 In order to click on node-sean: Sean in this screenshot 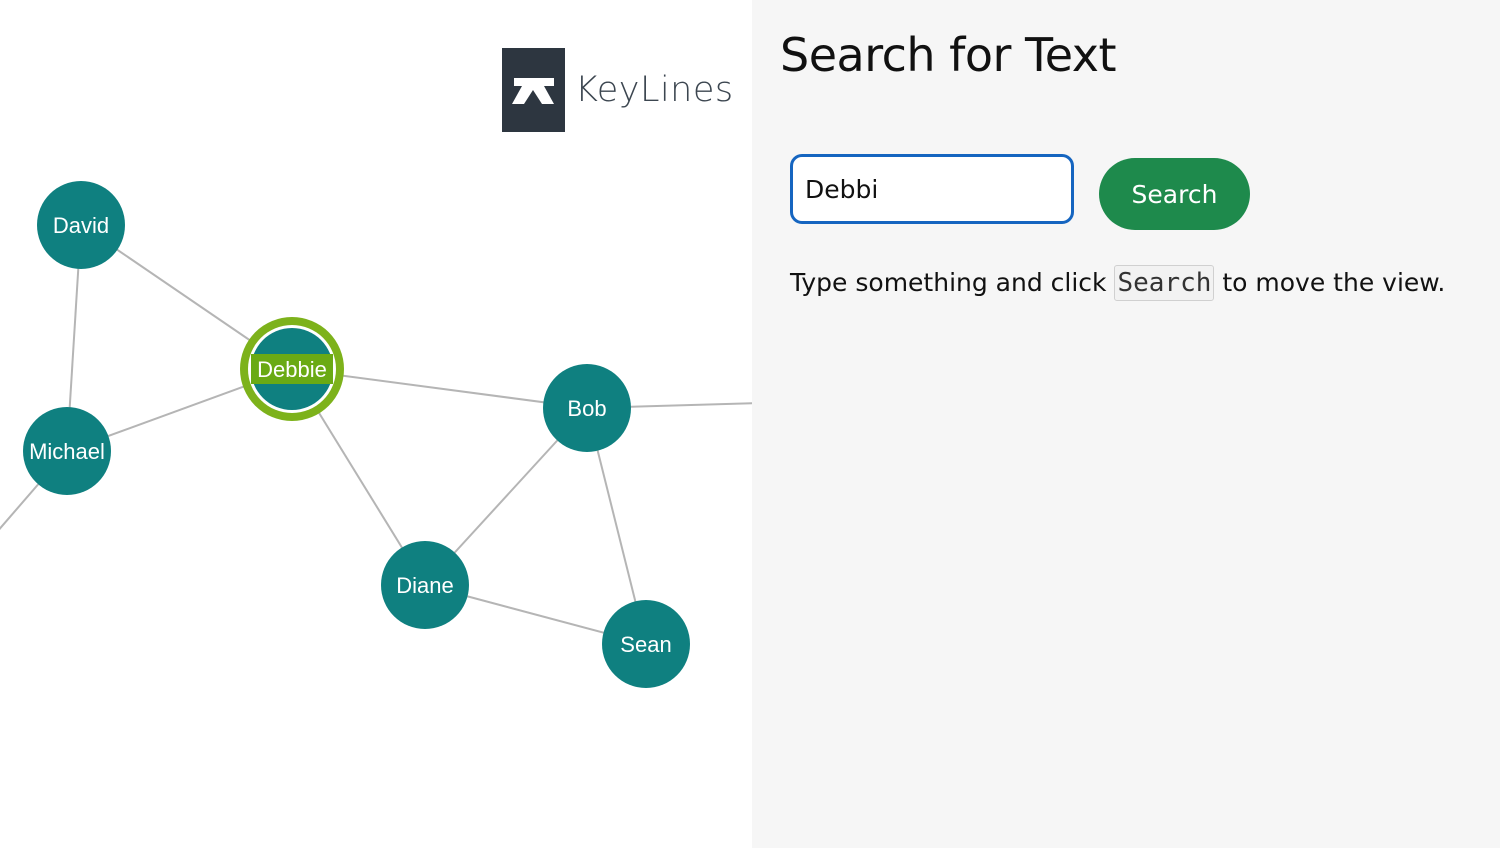, I will do `click(646, 644)`.